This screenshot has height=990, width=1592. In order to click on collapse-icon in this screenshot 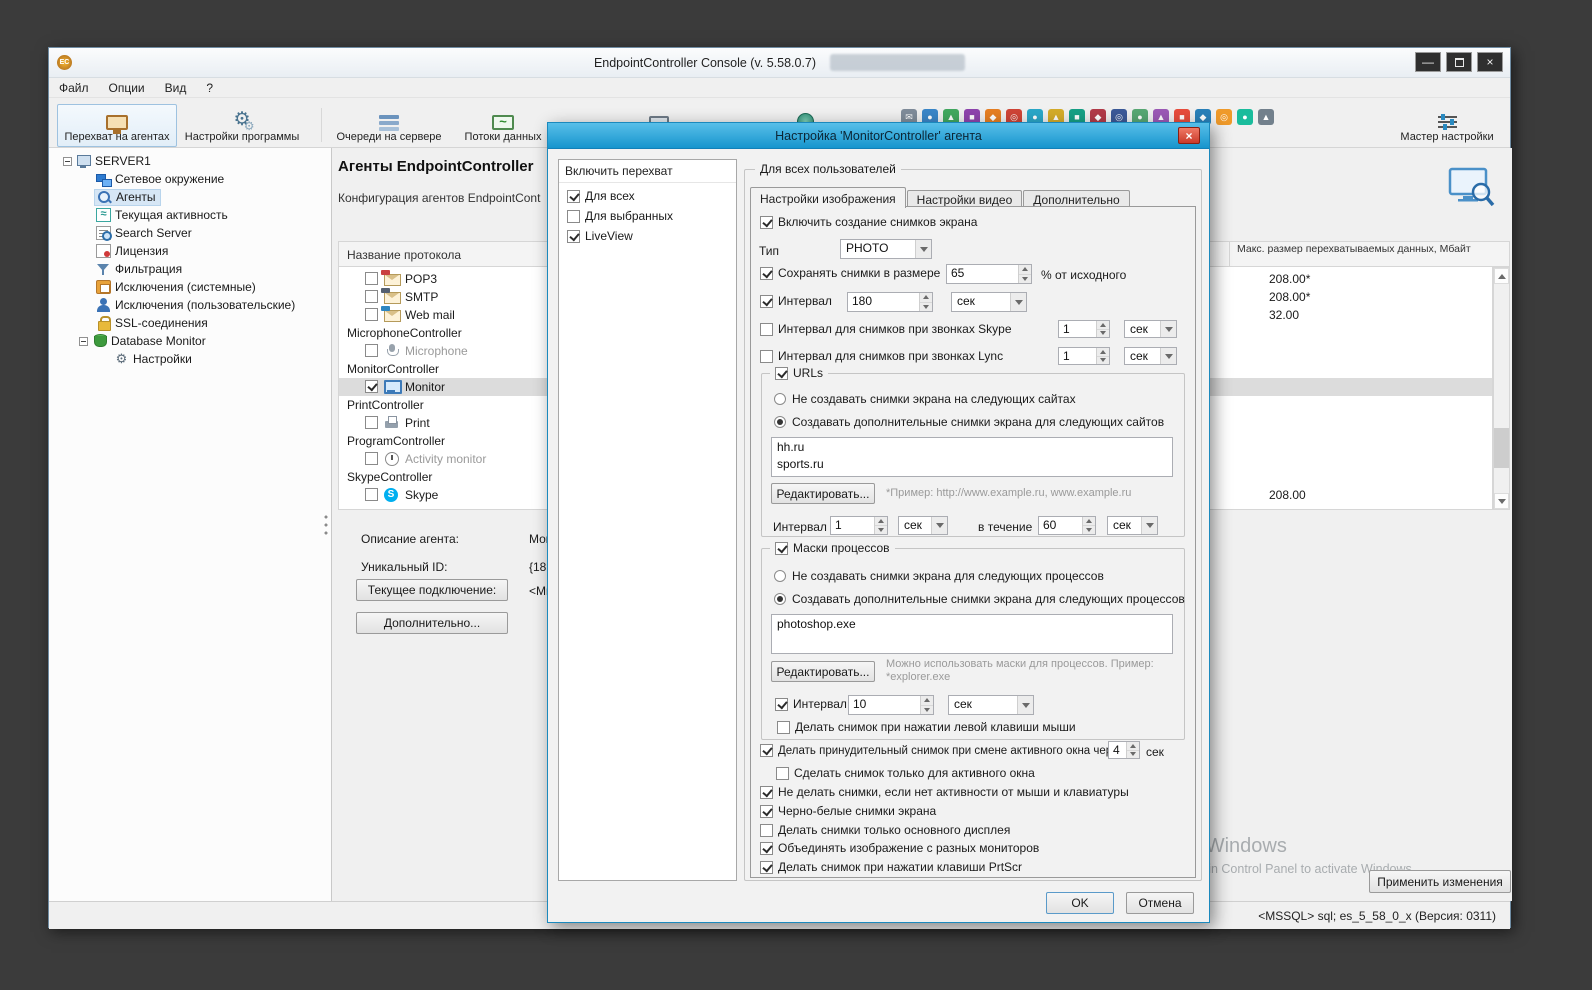, I will do `click(67, 161)`.